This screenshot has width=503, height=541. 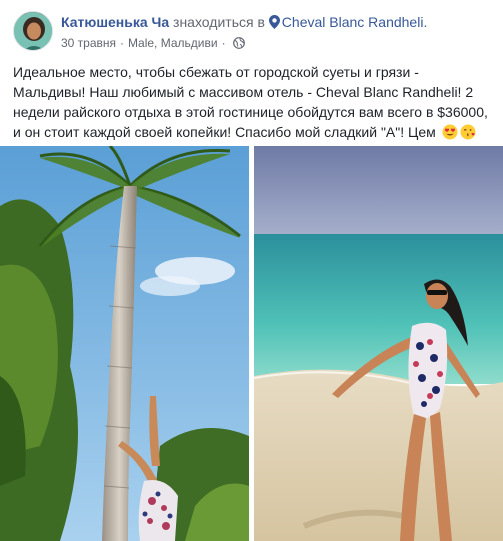 I want to click on location-pin-icon, so click(x=274, y=22).